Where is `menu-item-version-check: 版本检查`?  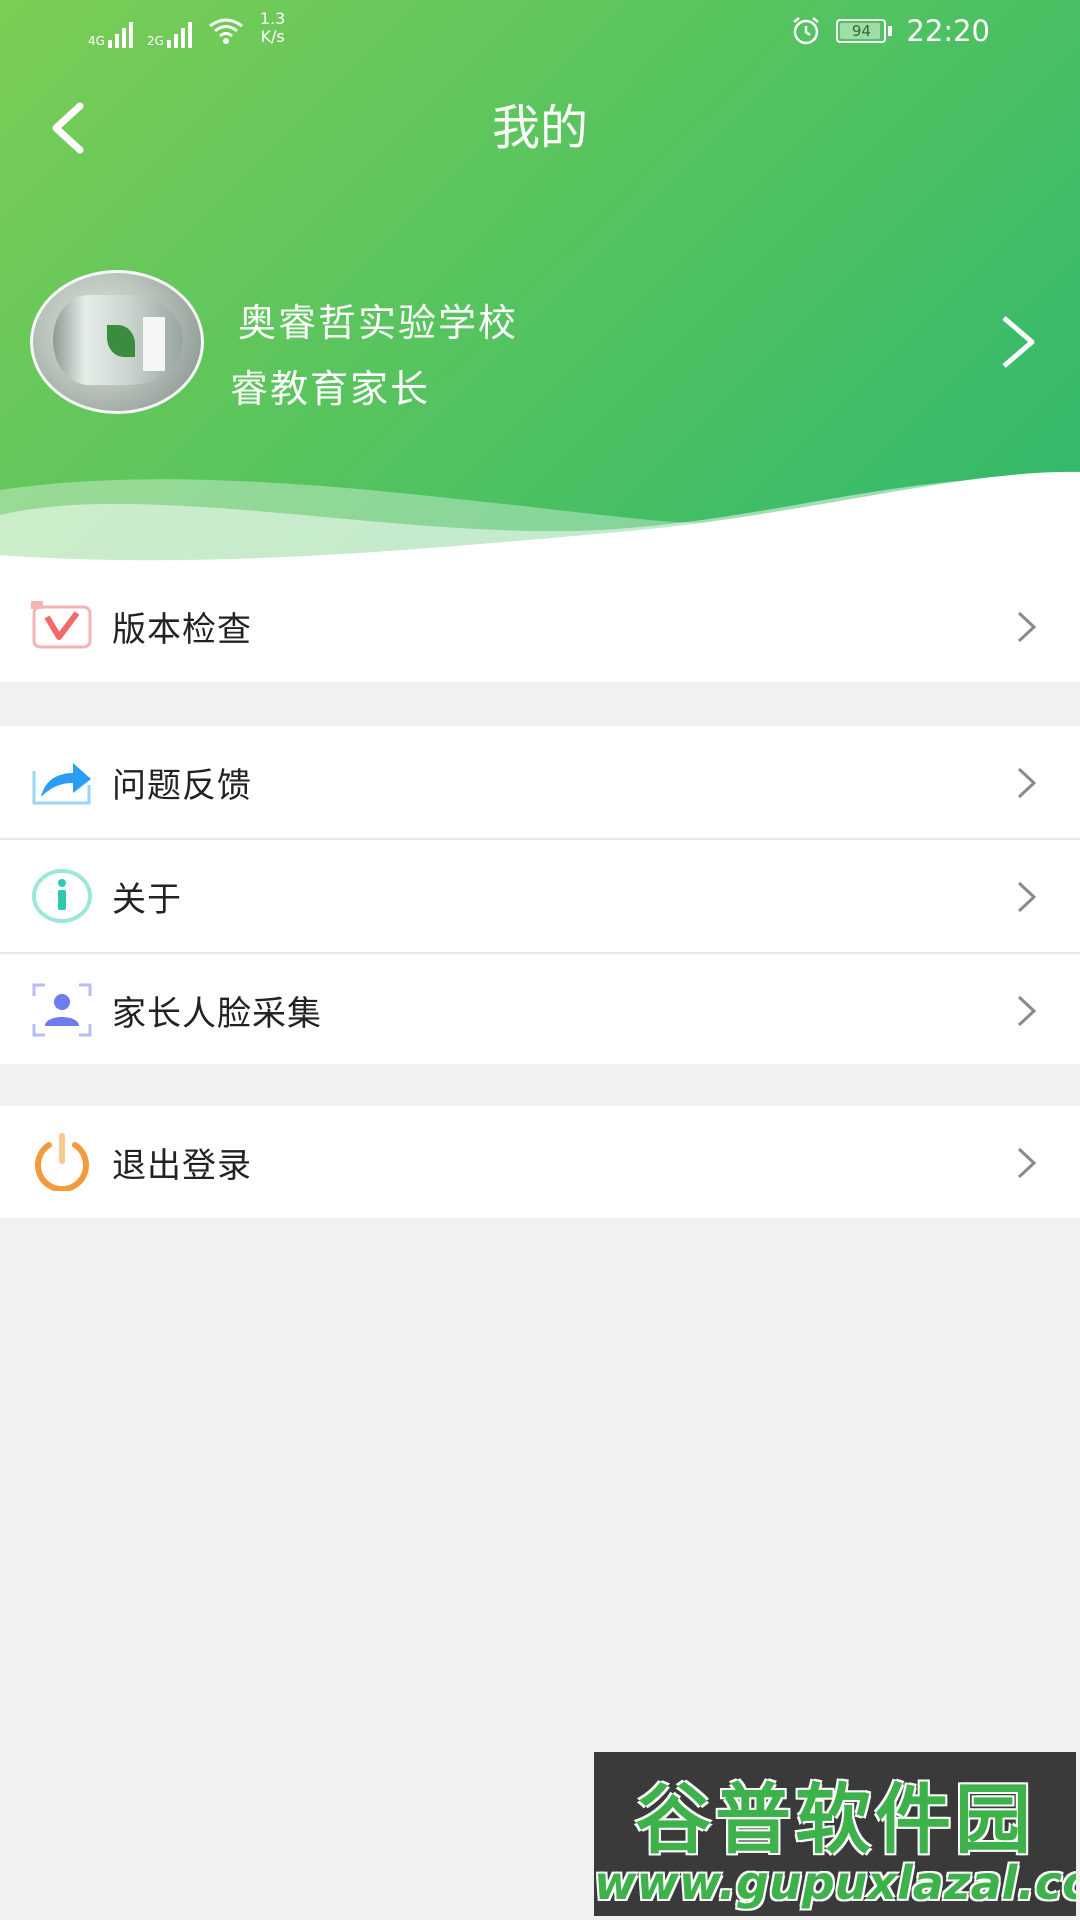 menu-item-version-check: 版本检查 is located at coordinates (540, 626).